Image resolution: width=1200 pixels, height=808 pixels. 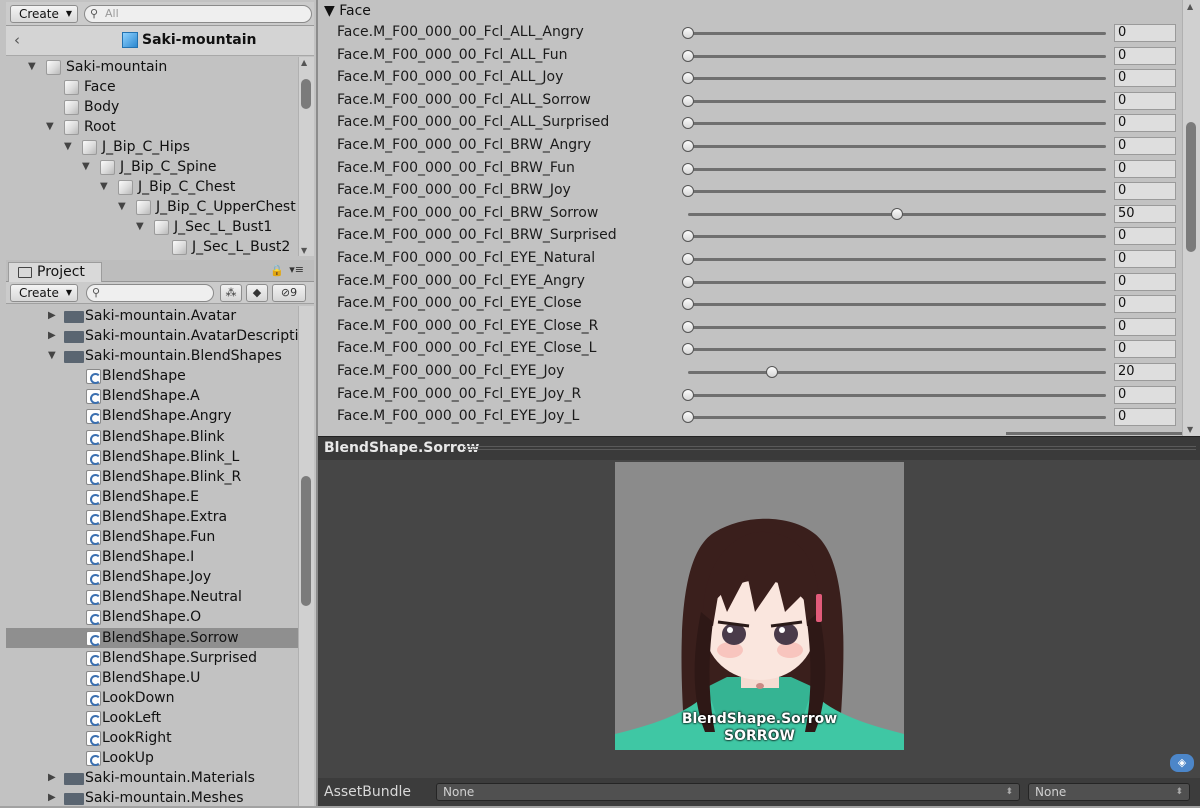 What do you see at coordinates (153, 227) in the screenshot?
I see `hierarchy-item: ▼ J_Sec_L_Bust1` at bounding box center [153, 227].